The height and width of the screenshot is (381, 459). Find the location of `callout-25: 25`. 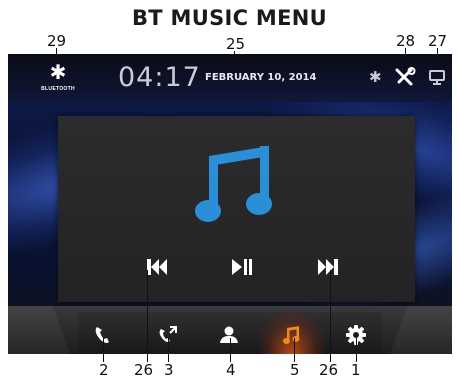

callout-25: 25 is located at coordinates (236, 44).